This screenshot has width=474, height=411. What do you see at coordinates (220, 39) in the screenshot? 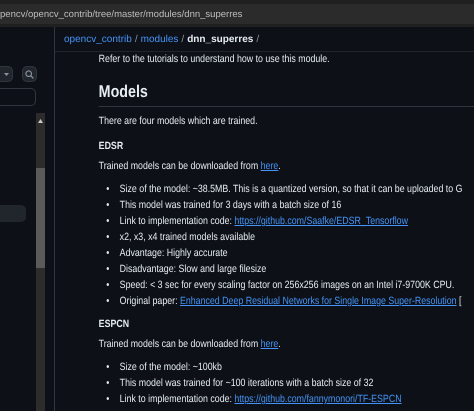
I see `breadcrumb-current: dnn_superres` at bounding box center [220, 39].